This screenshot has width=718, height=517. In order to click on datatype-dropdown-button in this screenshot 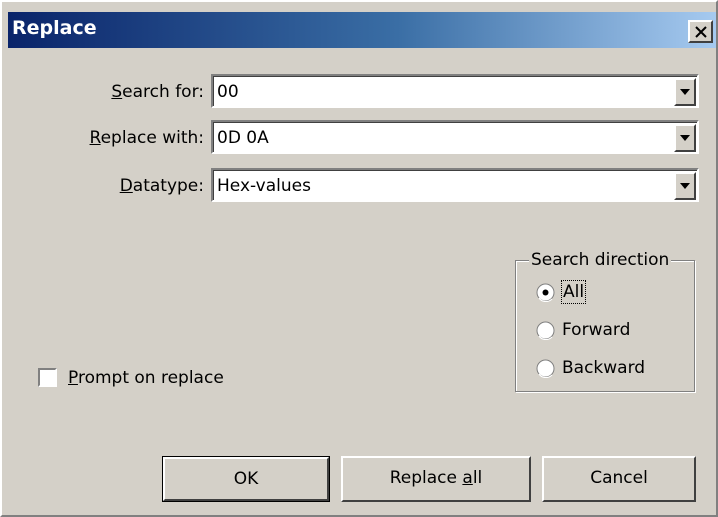, I will do `click(685, 186)`.